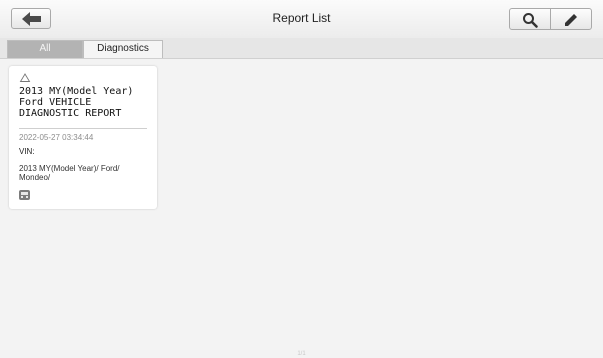  I want to click on vehicle-path: 2013 MY(Model Year)/ Ford/ Mondeo/, so click(69, 173).